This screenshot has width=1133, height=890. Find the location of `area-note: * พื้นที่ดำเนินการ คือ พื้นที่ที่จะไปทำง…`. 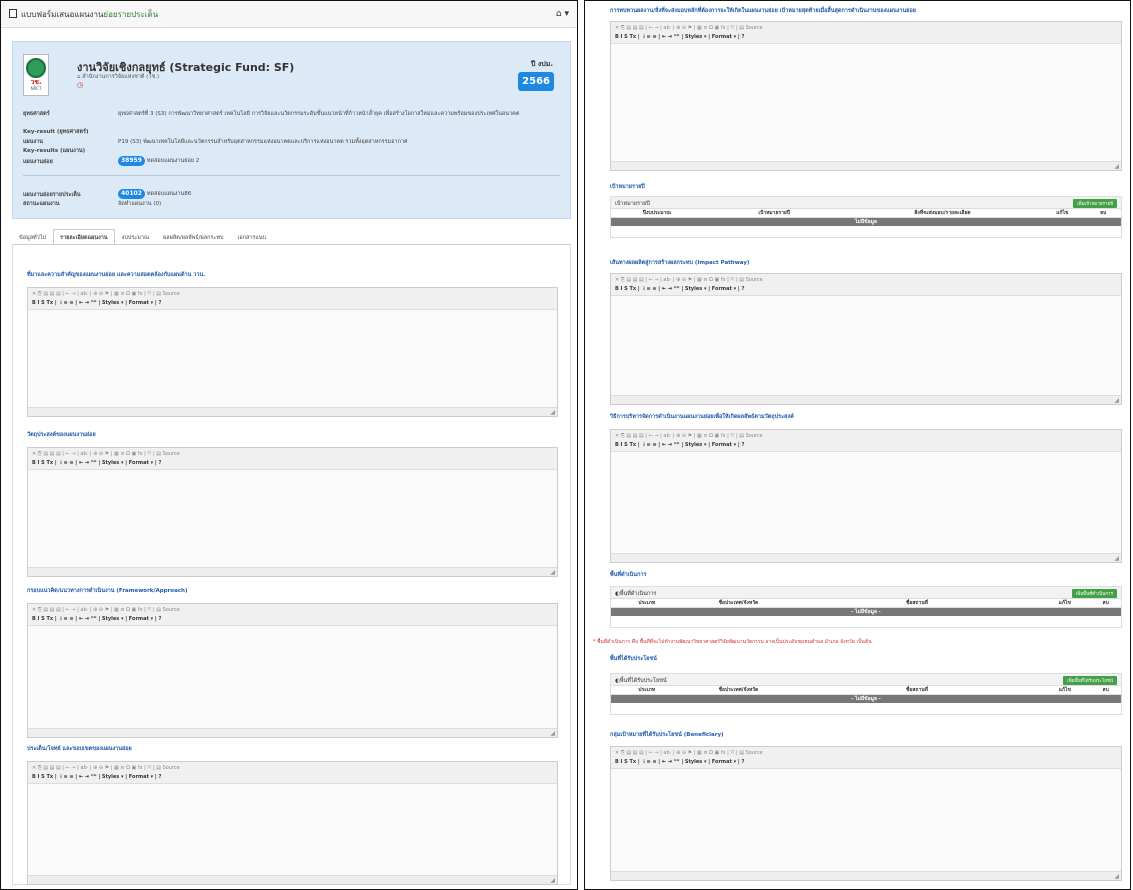

area-note: * พื้นที่ดำเนินการ คือ พื้นที่ที่จะไปทำง… is located at coordinates (732, 642).